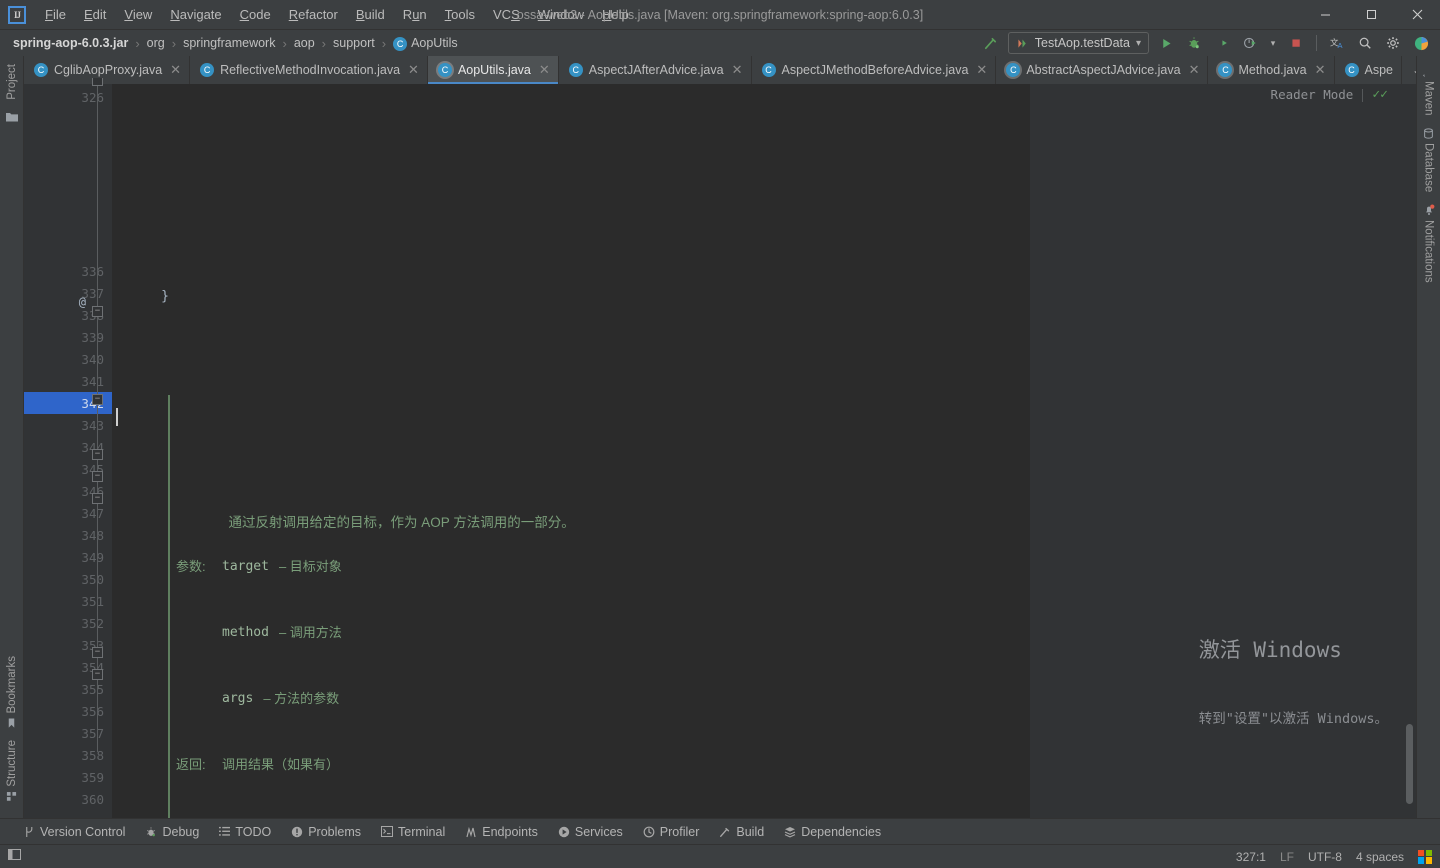 The width and height of the screenshot is (1440, 868). I want to click on show-tool-windows-icon, so click(14, 857).